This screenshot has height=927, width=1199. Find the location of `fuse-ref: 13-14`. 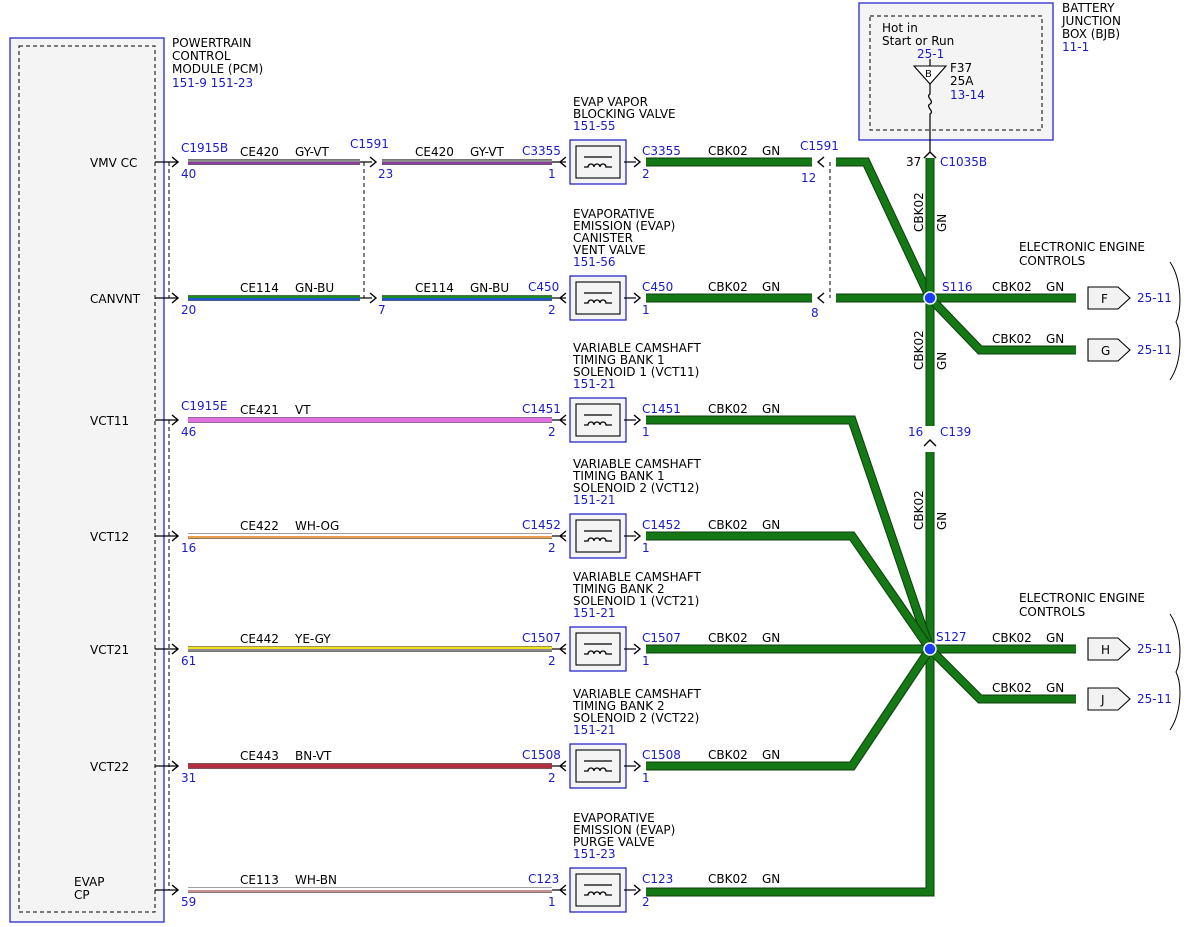

fuse-ref: 13-14 is located at coordinates (967, 95).